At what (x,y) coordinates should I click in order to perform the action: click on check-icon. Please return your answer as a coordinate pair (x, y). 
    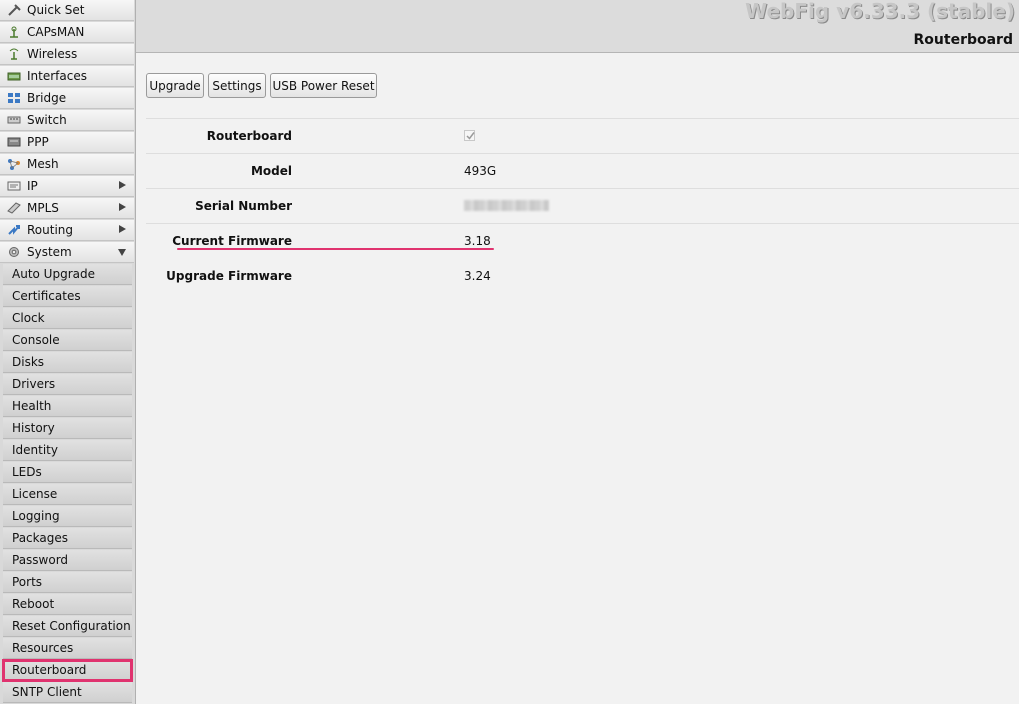
    Looking at the image, I should click on (470, 136).